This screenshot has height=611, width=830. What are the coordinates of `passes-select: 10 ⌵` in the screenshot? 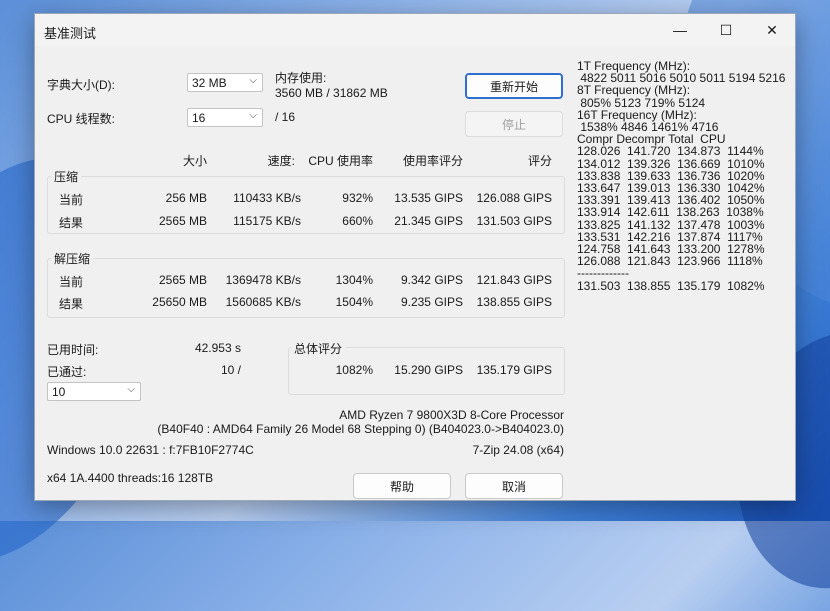 It's located at (94, 391).